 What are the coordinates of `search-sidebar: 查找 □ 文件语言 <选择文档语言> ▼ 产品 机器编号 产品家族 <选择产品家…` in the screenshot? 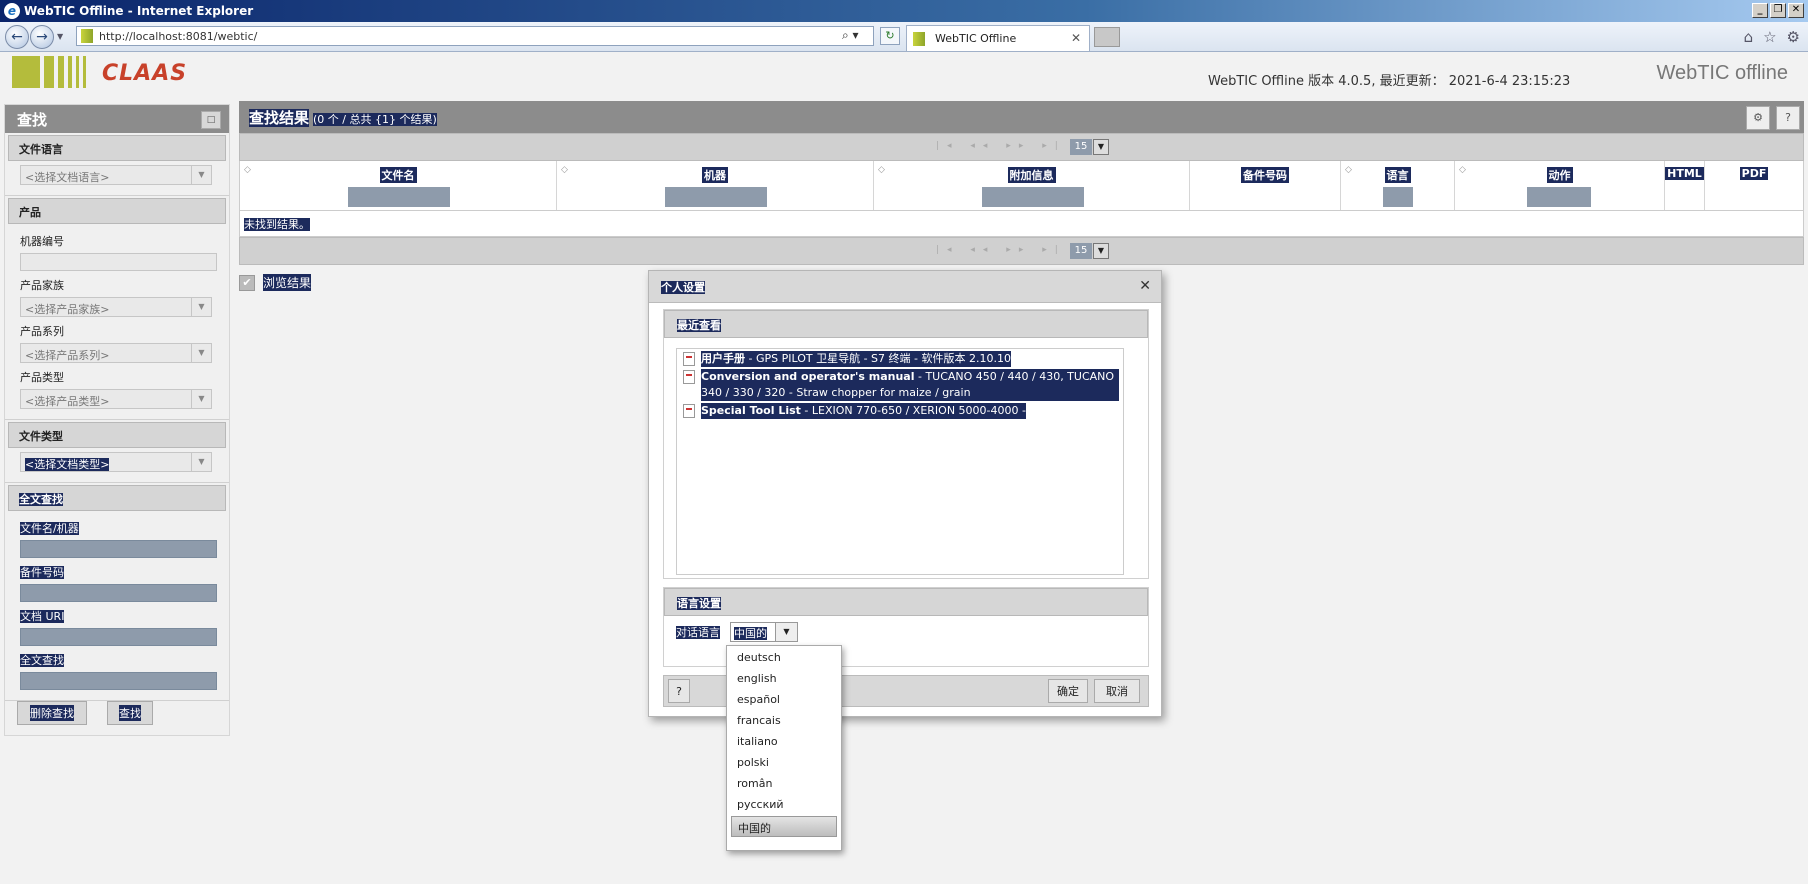 It's located at (117, 420).